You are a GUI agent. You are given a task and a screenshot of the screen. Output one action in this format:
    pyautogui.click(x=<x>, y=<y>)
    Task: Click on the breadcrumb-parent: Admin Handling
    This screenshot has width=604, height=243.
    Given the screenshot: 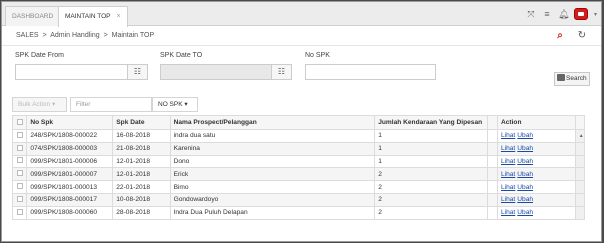 What is the action you would take?
    pyautogui.click(x=74, y=35)
    